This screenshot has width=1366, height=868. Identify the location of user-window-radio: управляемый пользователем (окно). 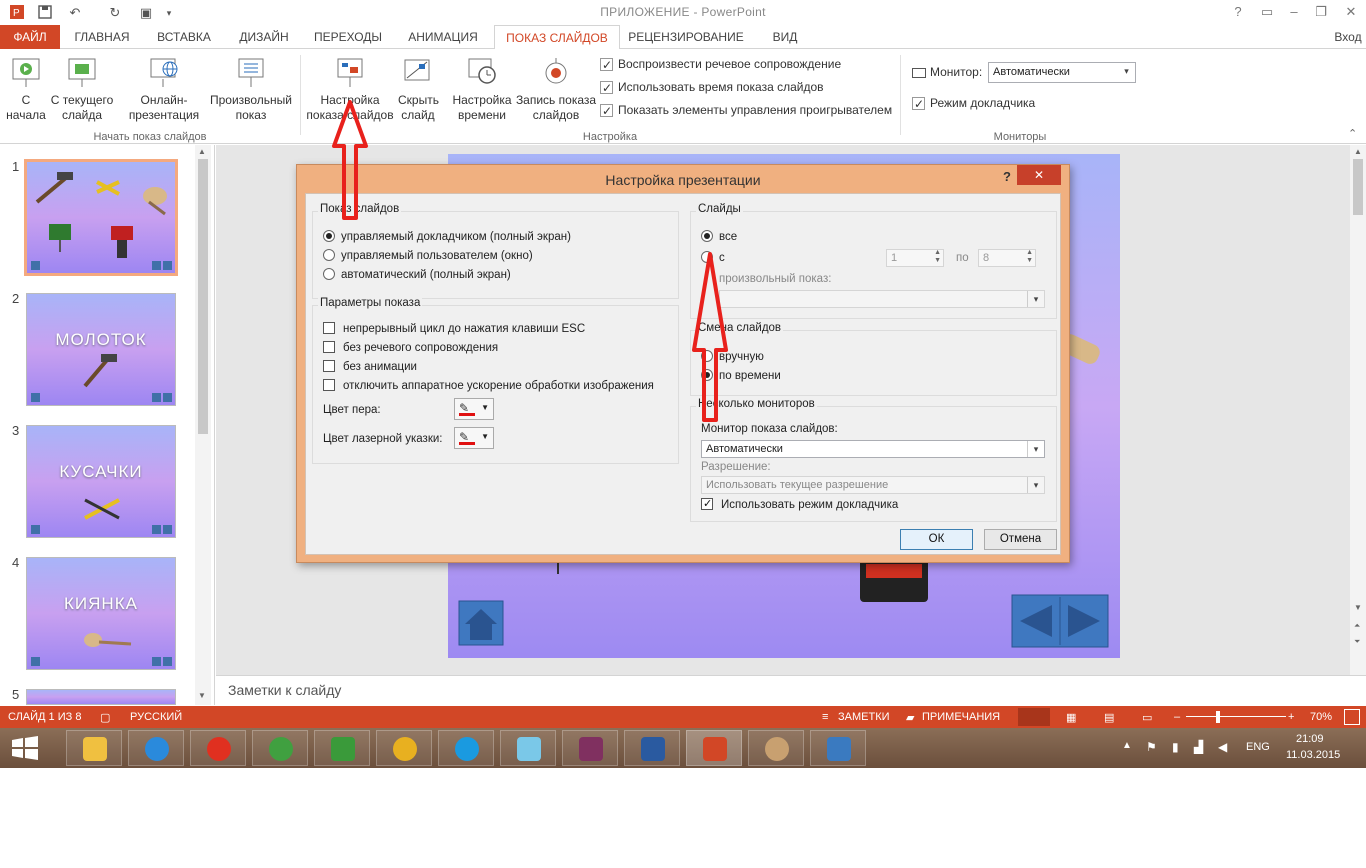
(428, 256).